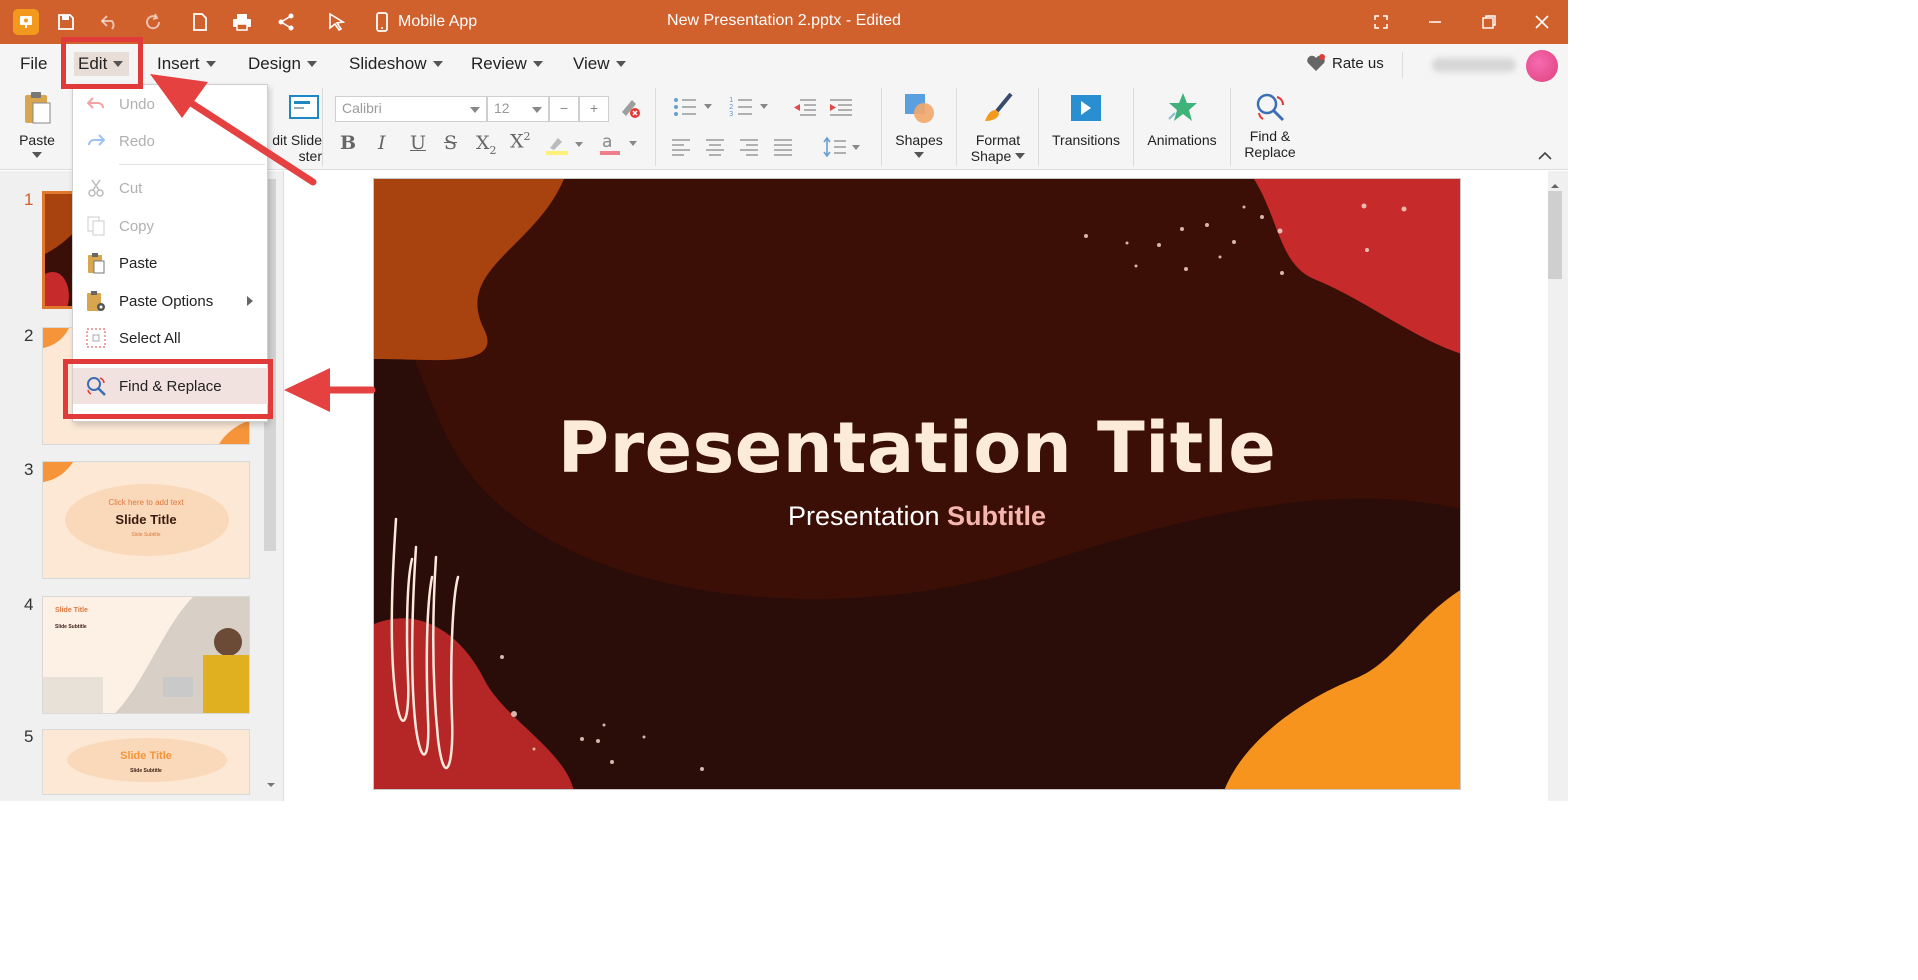 This screenshot has height=980, width=1918. Describe the element at coordinates (33, 64) in the screenshot. I see `menu-file: File` at that location.